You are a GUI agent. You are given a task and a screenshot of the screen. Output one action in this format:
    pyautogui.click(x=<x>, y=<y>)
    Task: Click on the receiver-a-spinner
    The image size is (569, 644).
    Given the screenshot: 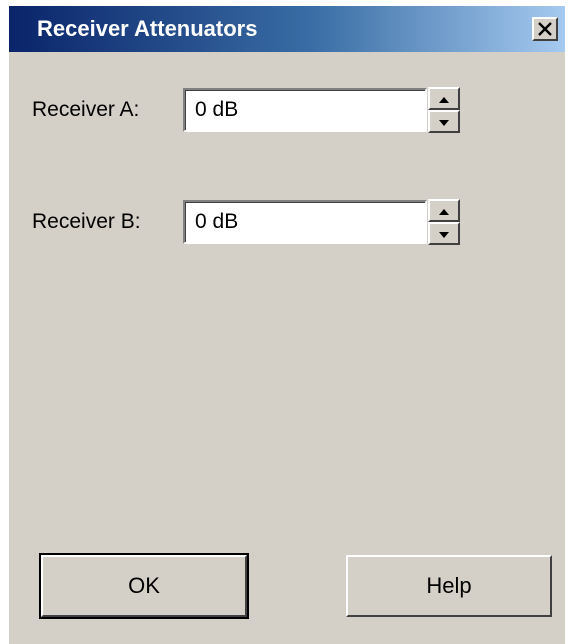 What is the action you would take?
    pyautogui.click(x=444, y=110)
    